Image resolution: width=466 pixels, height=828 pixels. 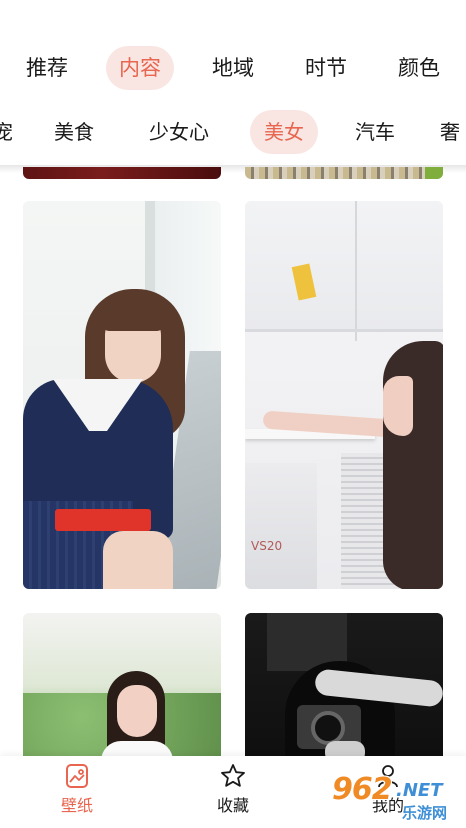 I want to click on tab-season: 时节, so click(x=326, y=68).